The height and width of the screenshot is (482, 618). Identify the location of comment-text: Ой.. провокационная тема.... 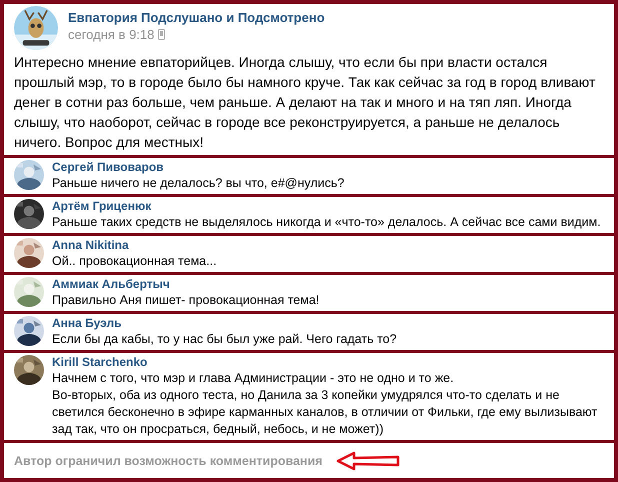
(134, 261).